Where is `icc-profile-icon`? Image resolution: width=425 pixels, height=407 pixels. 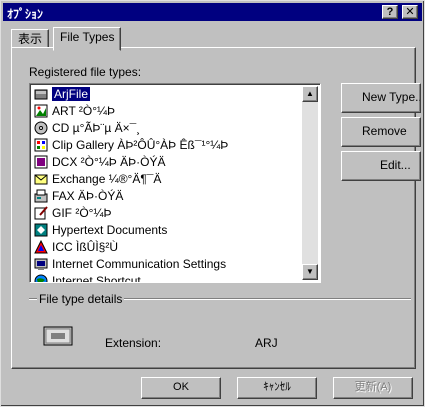
icc-profile-icon is located at coordinates (41, 247).